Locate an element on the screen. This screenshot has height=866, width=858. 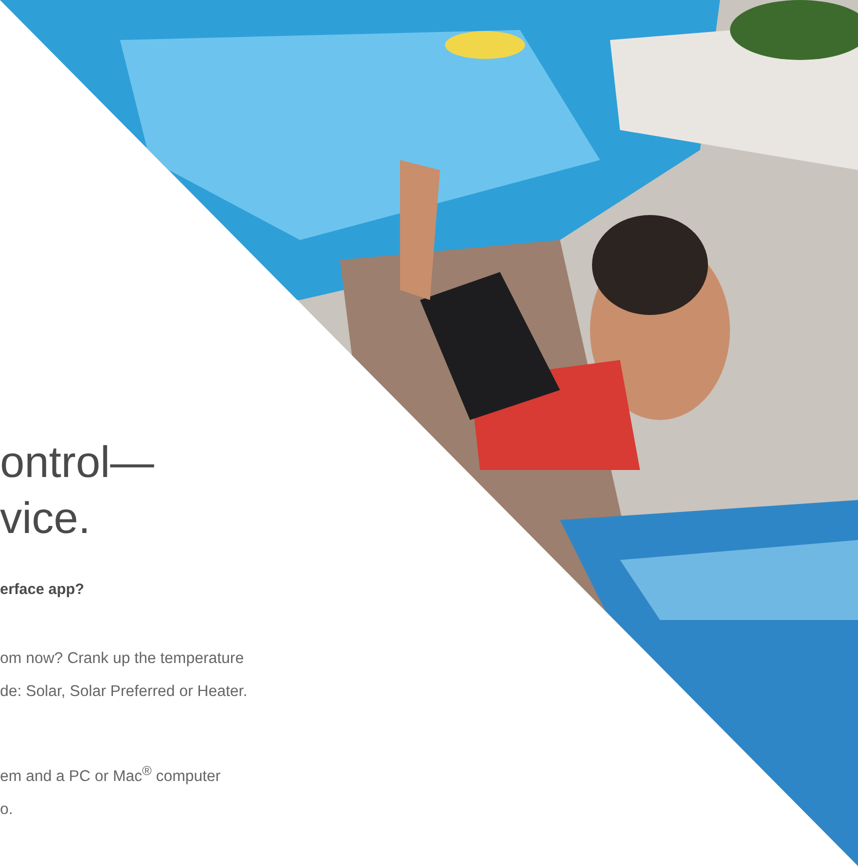
paragraph-line: om now? Crank up the temperature is located at coordinates (122, 659).